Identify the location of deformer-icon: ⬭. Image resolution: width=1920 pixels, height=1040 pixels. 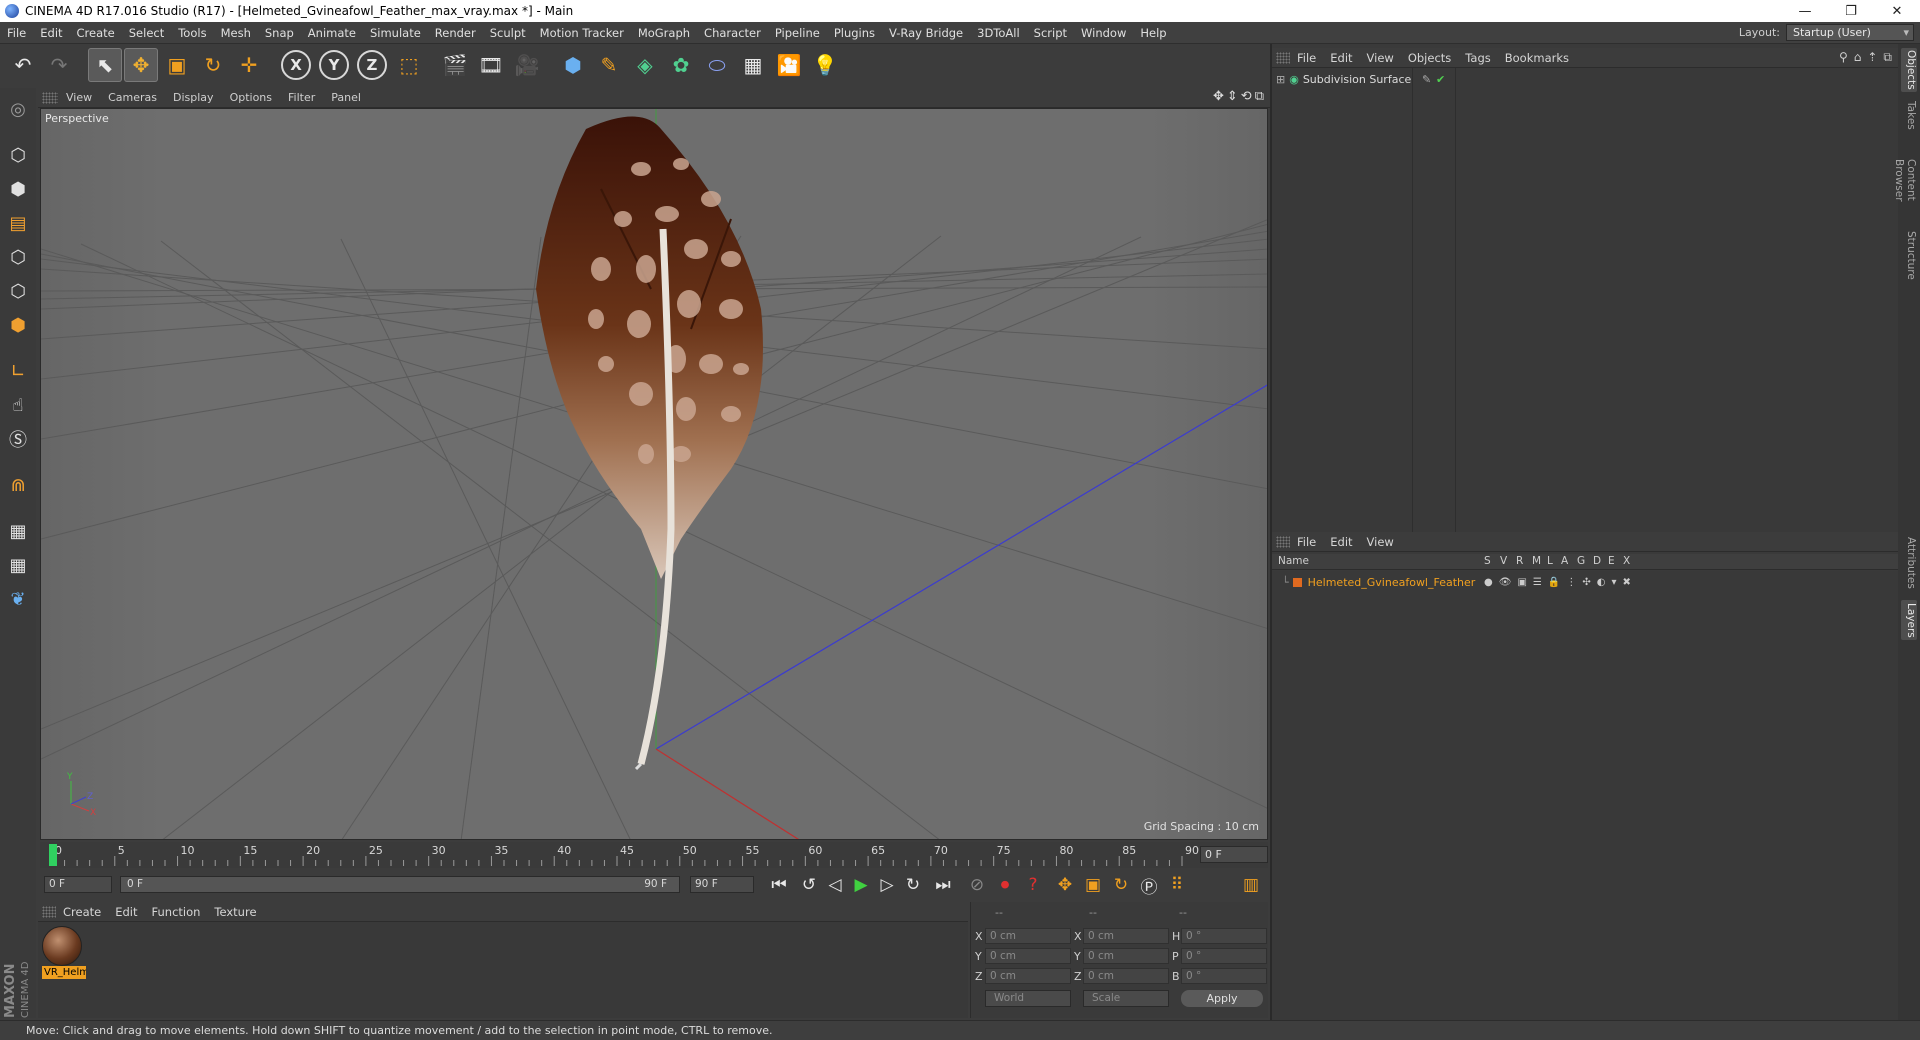
(717, 65).